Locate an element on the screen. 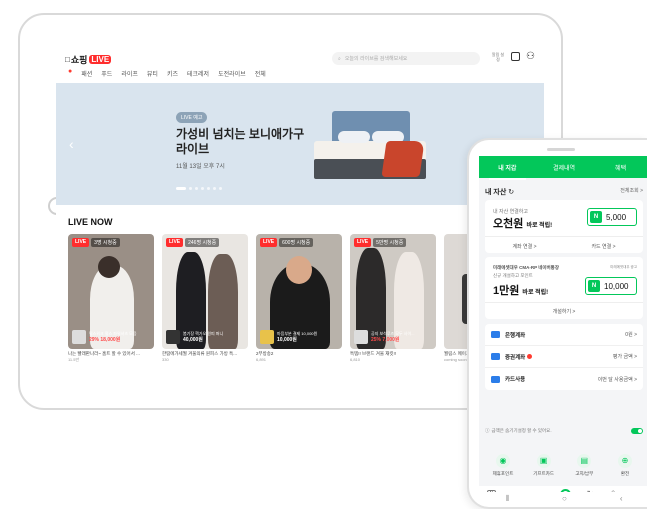 This screenshot has width=647, height=509. cma-promo-suffix: 바로 적립! is located at coordinates (535, 293).